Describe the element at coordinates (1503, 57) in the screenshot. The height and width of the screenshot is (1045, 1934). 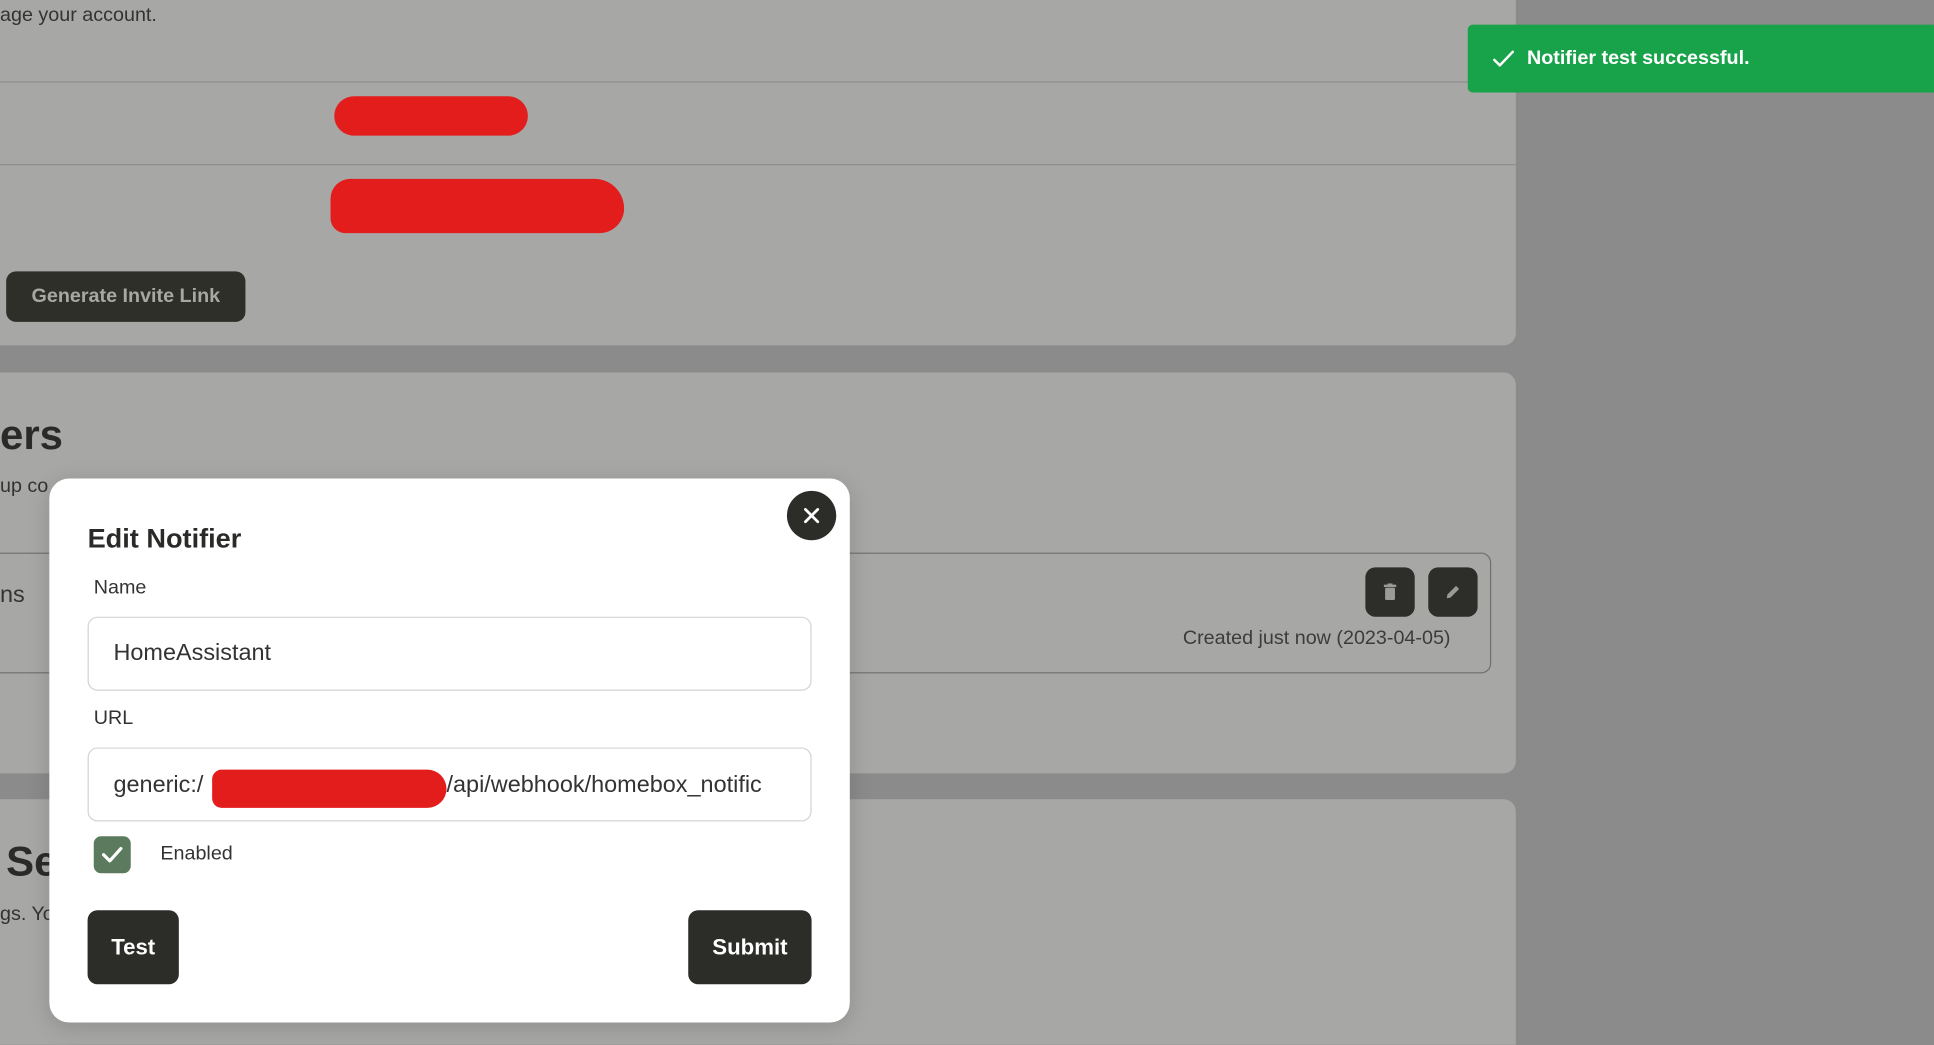
I see `check-icon` at that location.